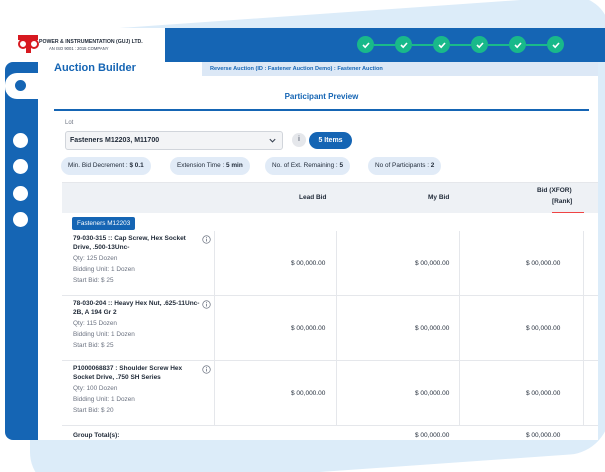 This screenshot has height=472, width=605. Describe the element at coordinates (106, 166) in the screenshot. I see `chip-min-bid-decrement: Min. Bid Decrement : $ 0.1` at that location.